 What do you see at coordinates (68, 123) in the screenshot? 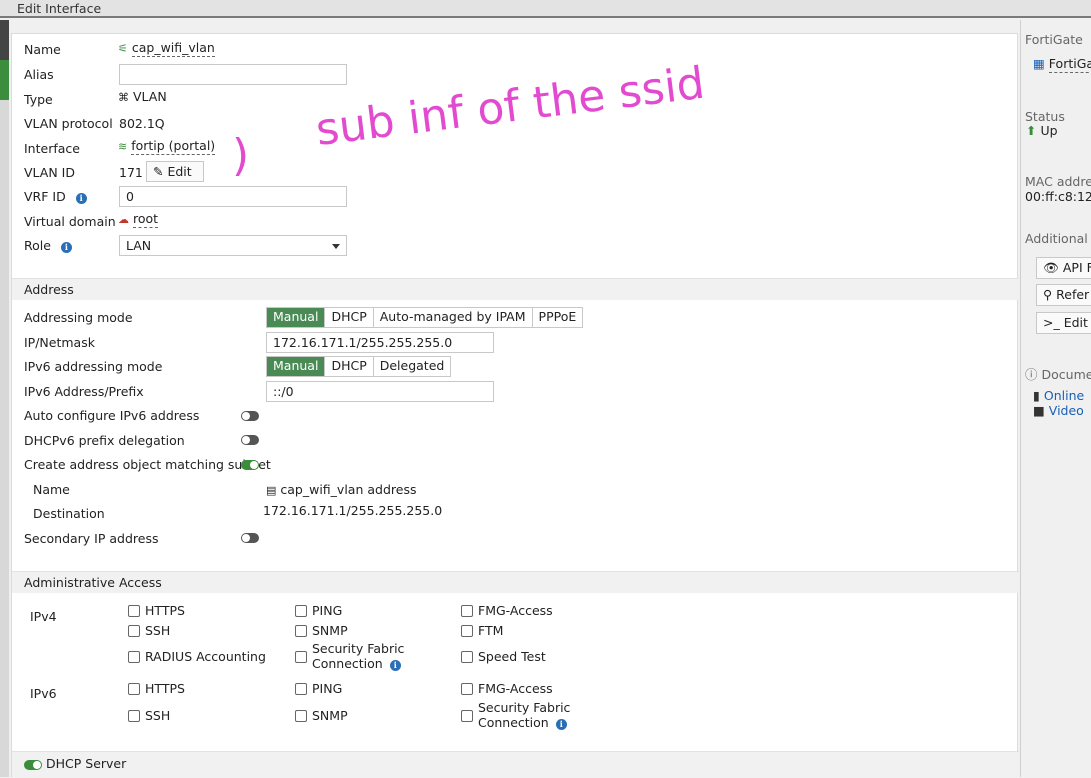
I see `vlan-protocol-label: VLAN protocol` at bounding box center [68, 123].